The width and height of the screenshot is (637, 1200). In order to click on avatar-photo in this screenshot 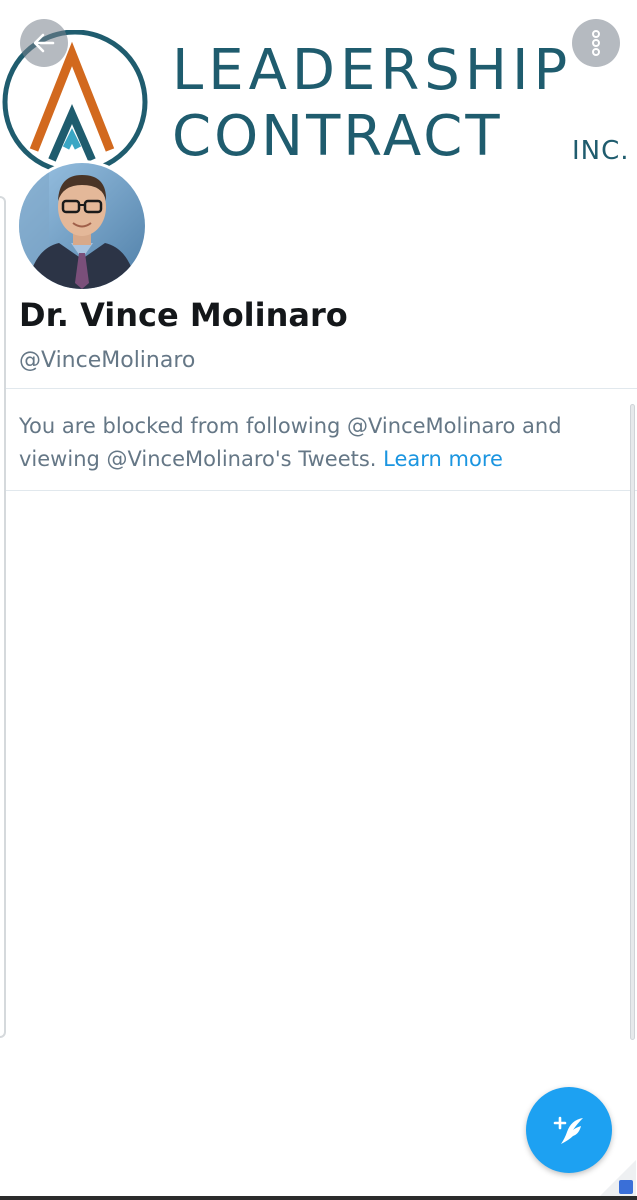, I will do `click(82, 226)`.